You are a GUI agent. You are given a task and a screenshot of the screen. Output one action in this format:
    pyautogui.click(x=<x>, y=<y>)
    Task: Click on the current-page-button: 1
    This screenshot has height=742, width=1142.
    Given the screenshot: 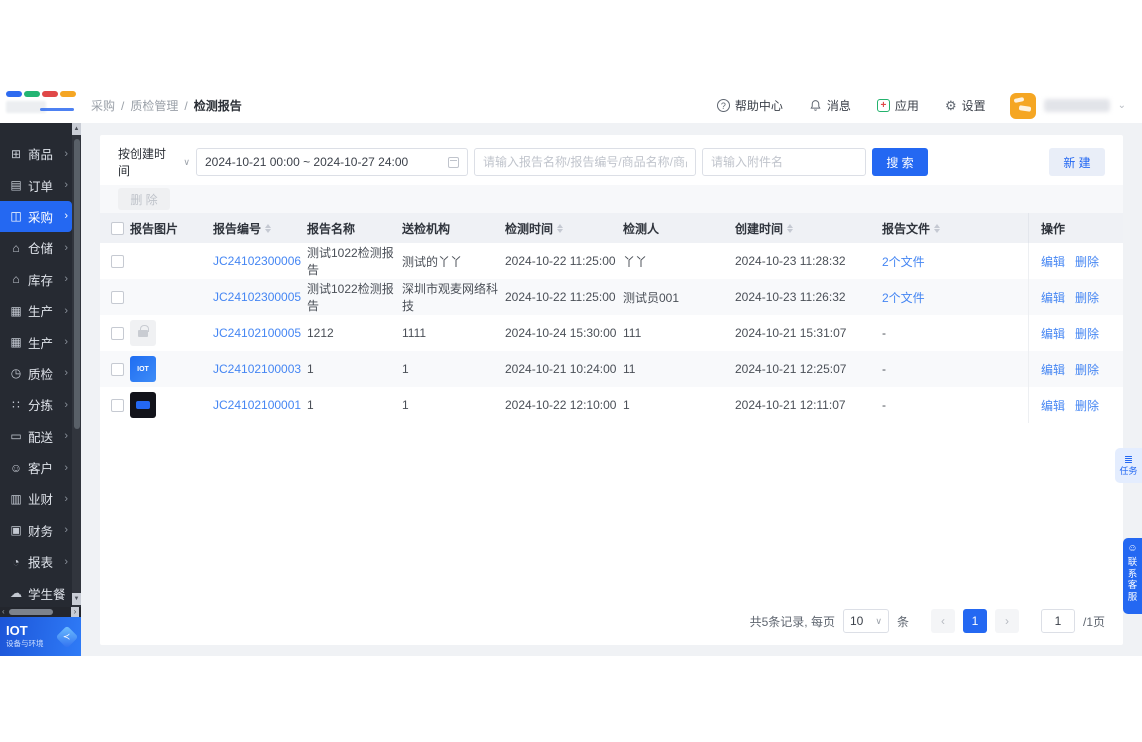 What is the action you would take?
    pyautogui.click(x=974, y=621)
    